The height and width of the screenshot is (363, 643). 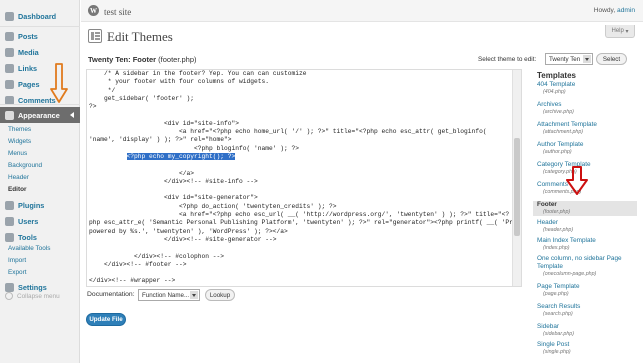 I want to click on template-name: Main Index Template, so click(x=566, y=240).